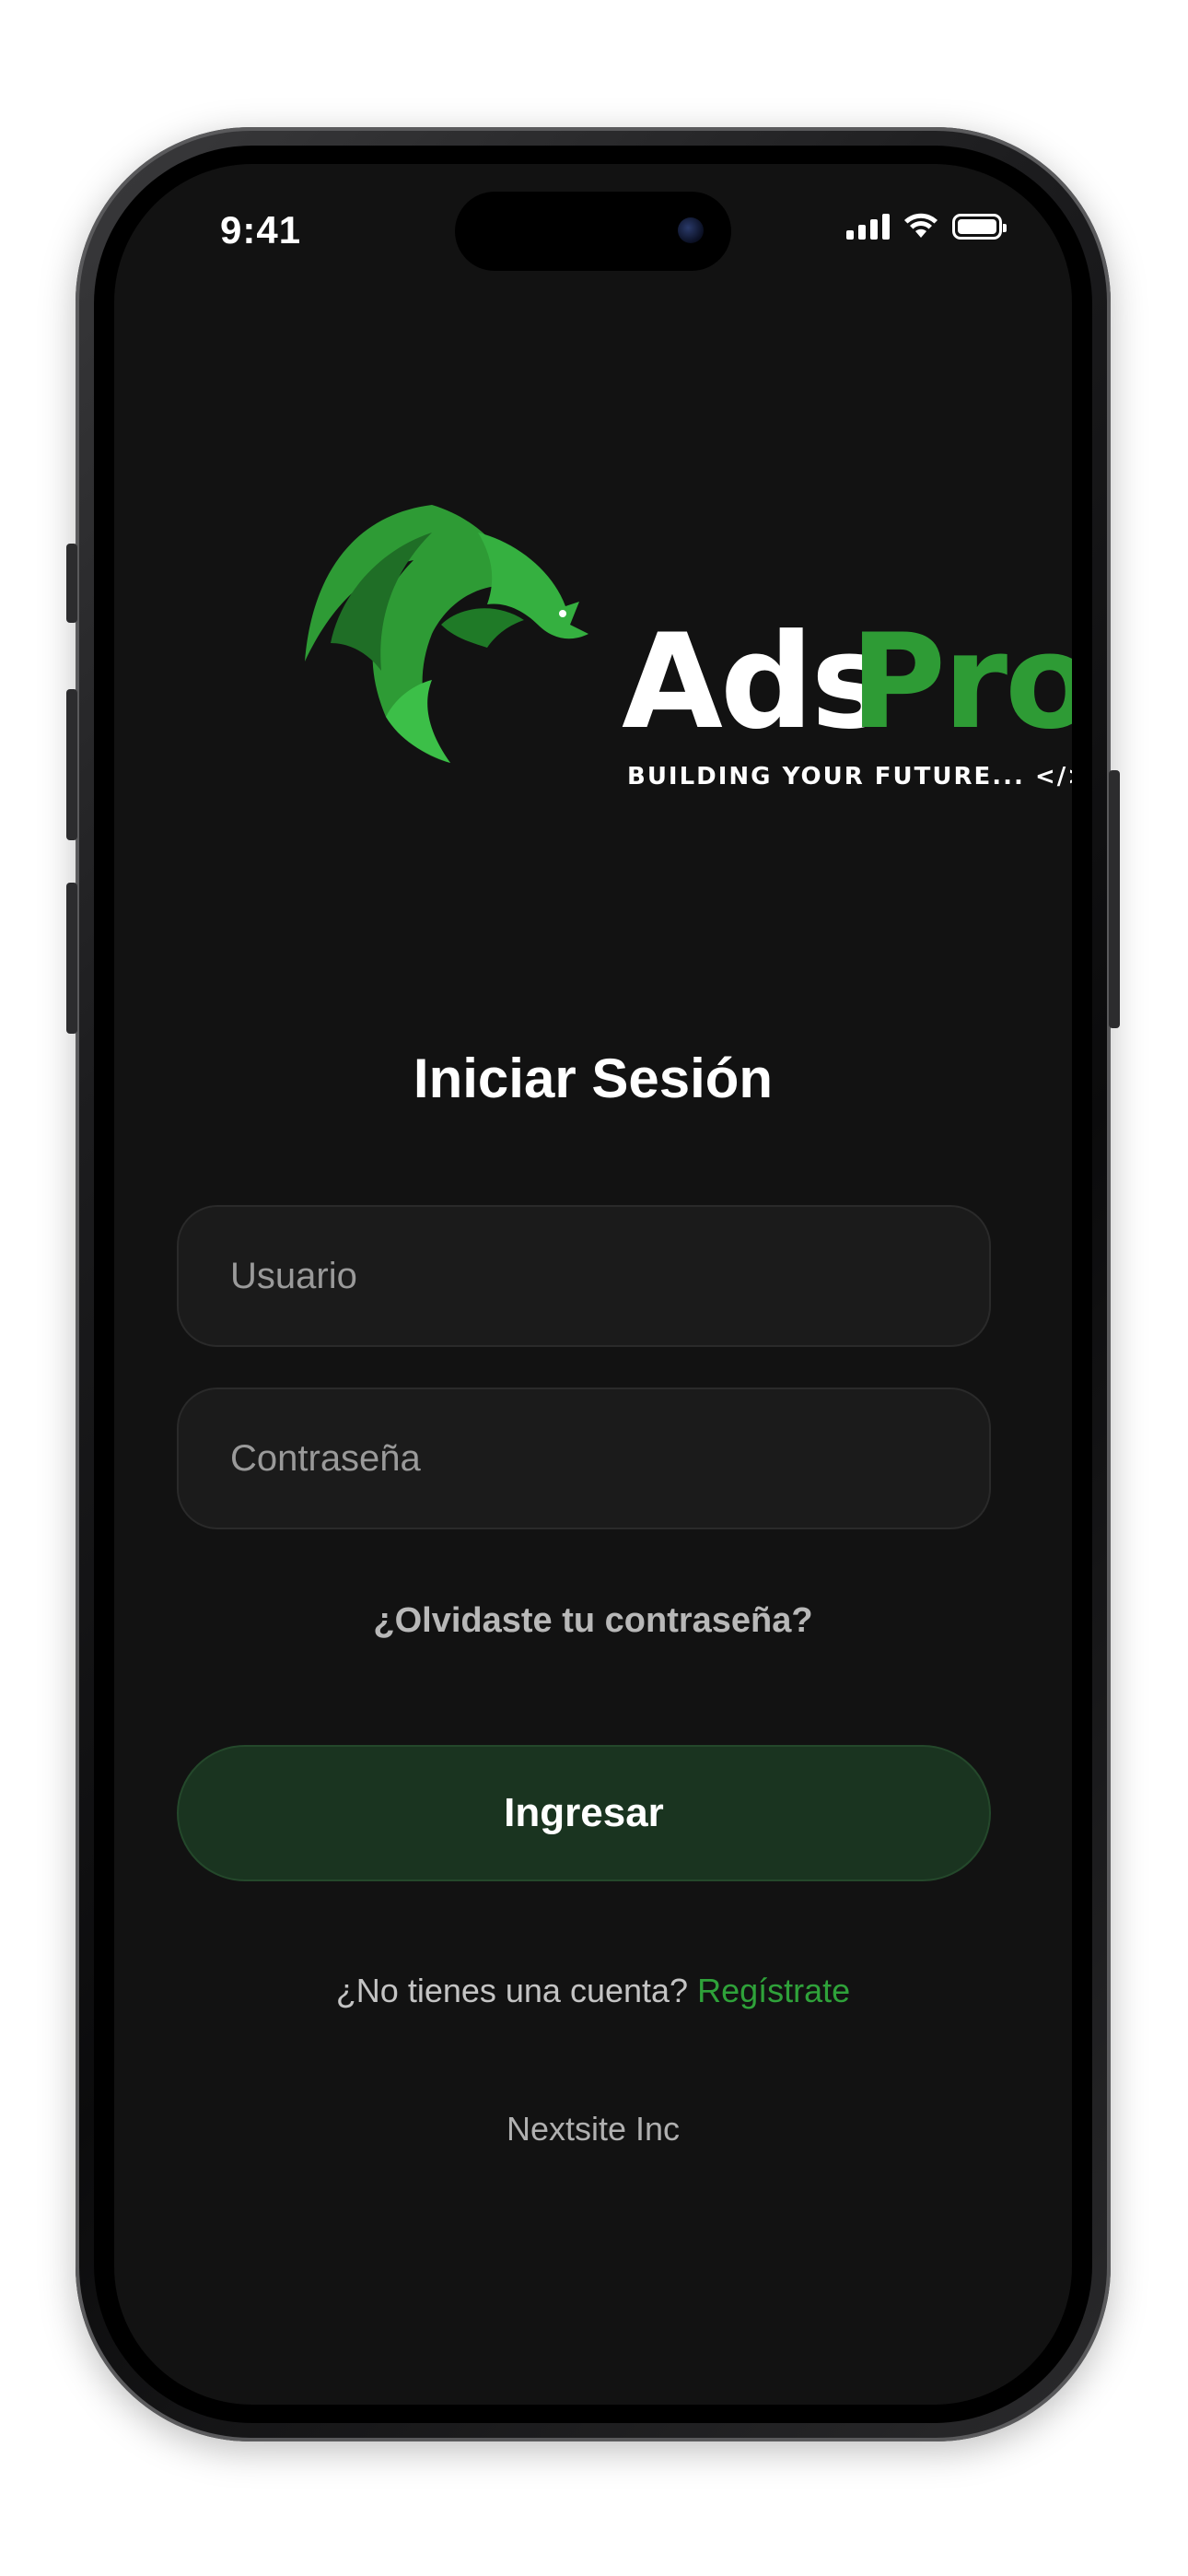 This screenshot has width=1188, height=2576. What do you see at coordinates (1114, 899) in the screenshot?
I see `power-button` at bounding box center [1114, 899].